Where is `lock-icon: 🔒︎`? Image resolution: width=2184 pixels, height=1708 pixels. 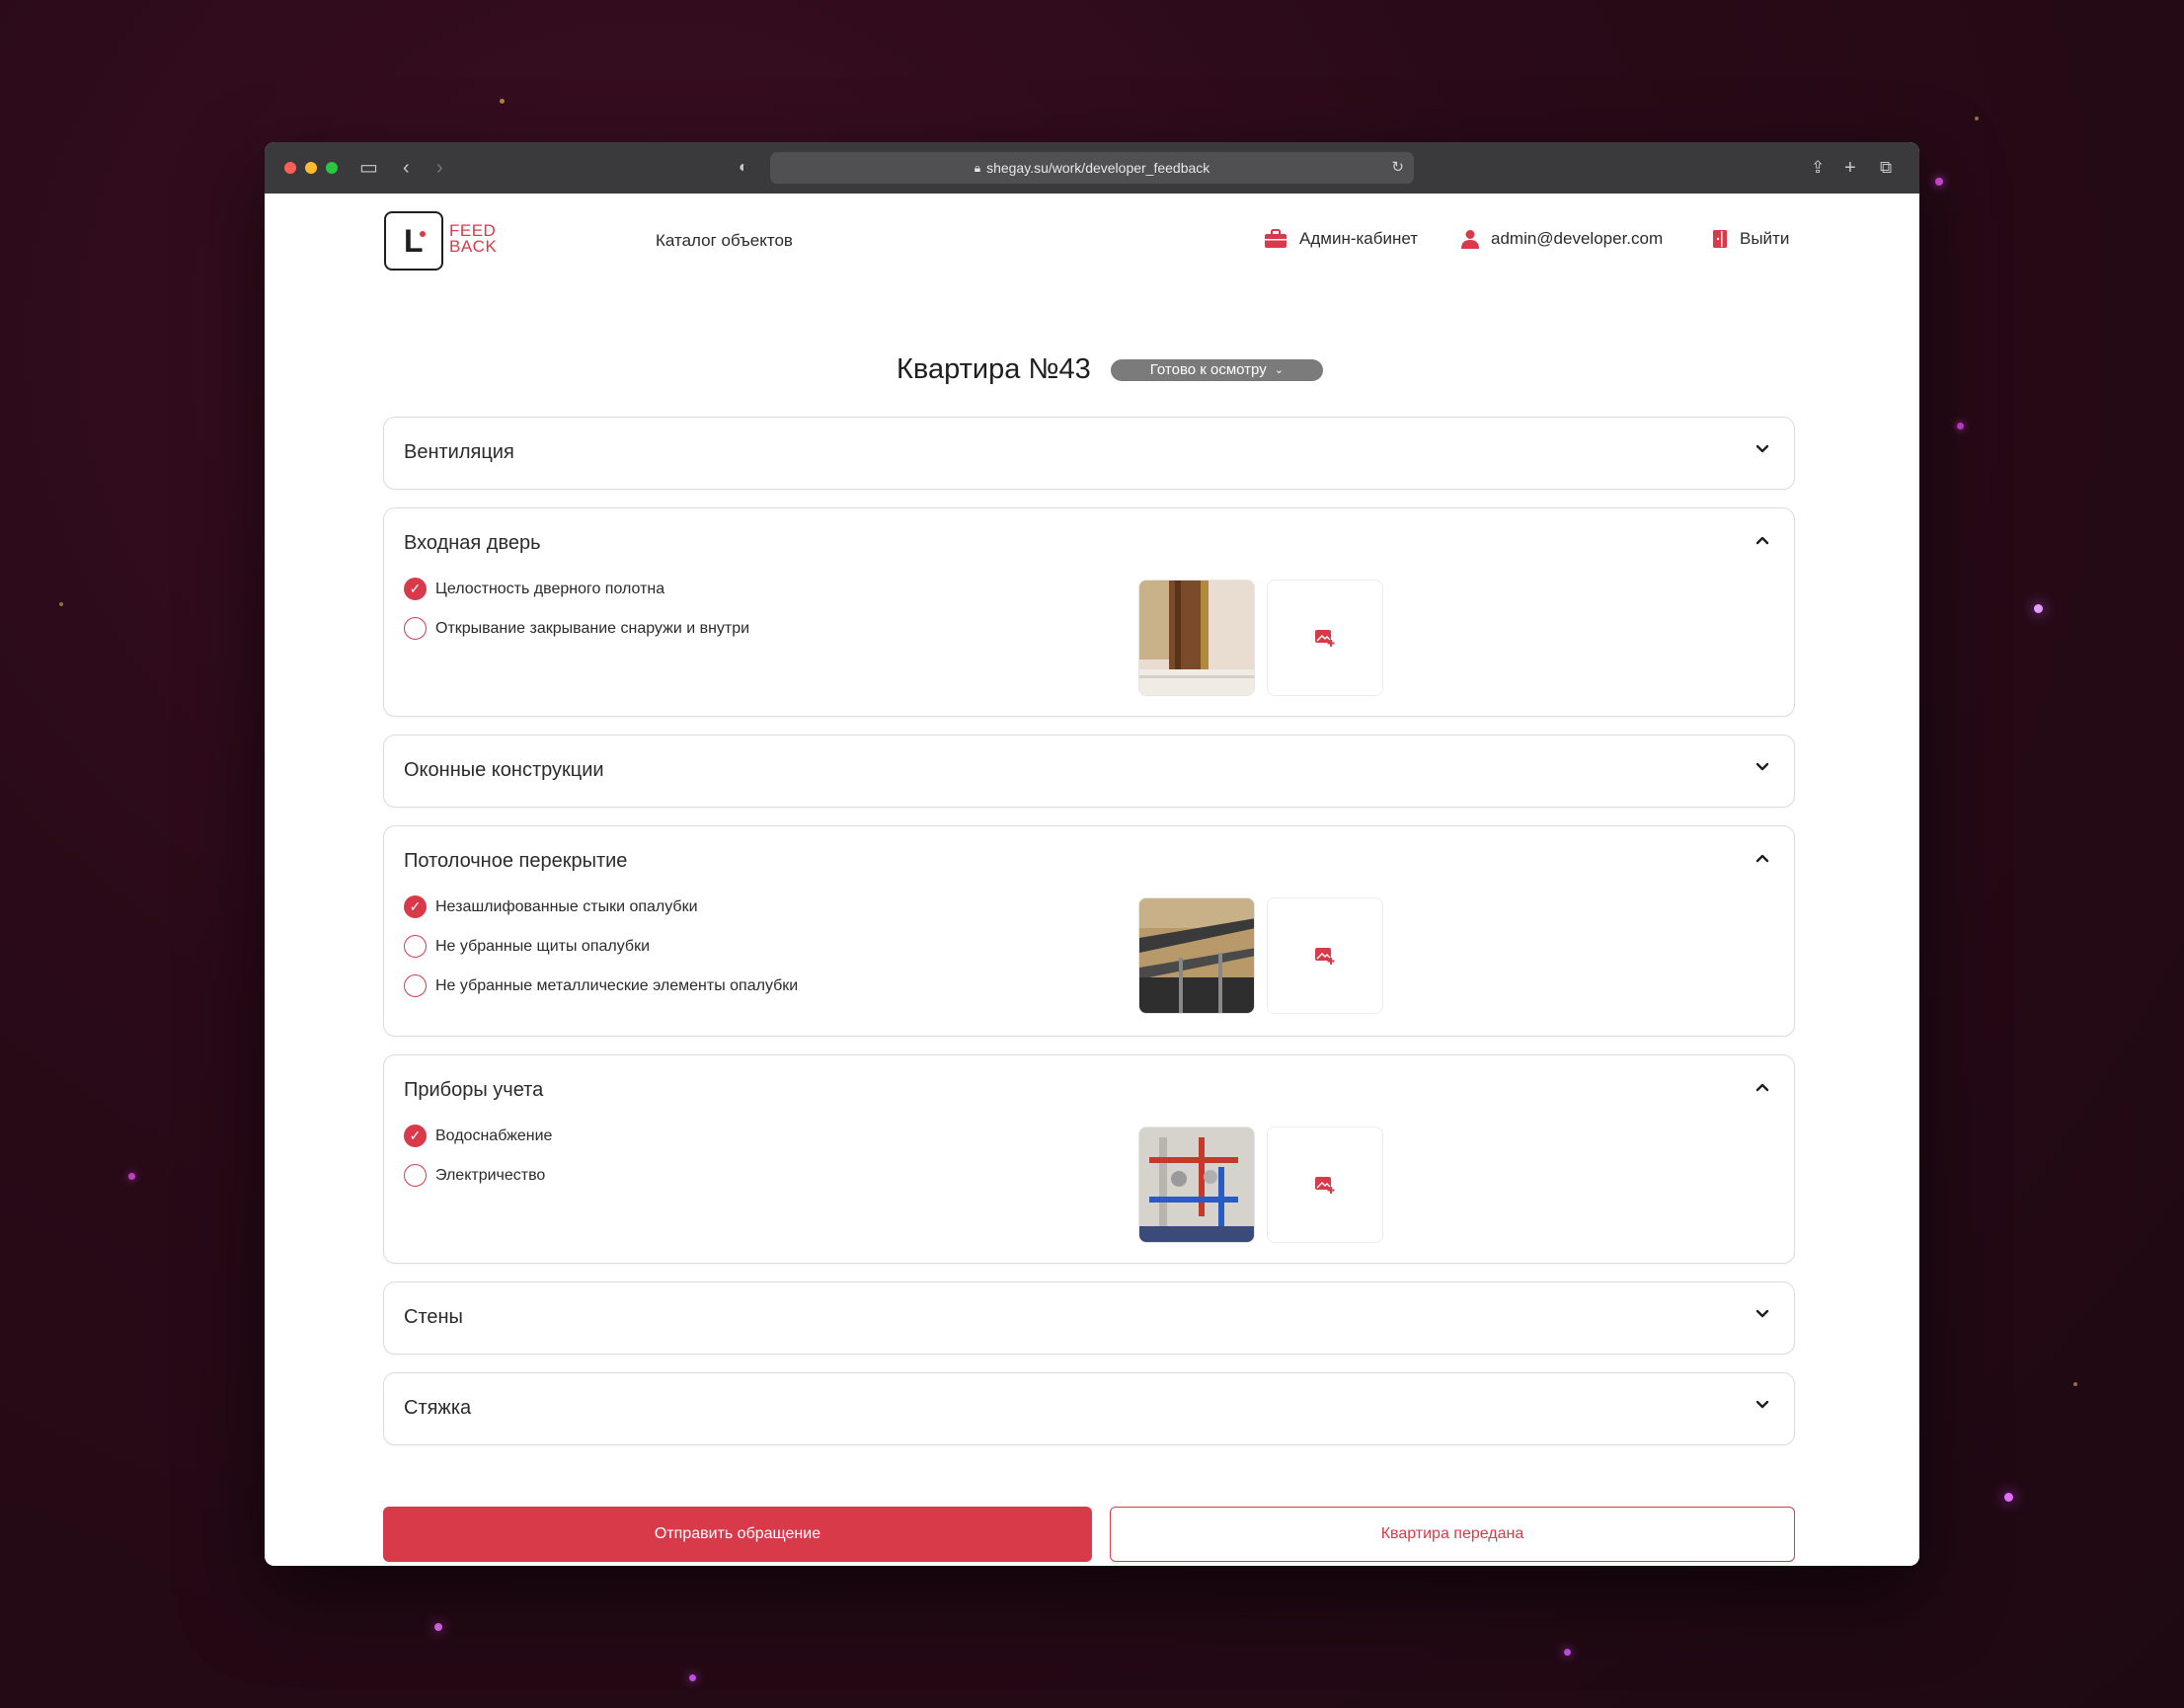 lock-icon: 🔒︎ is located at coordinates (977, 167).